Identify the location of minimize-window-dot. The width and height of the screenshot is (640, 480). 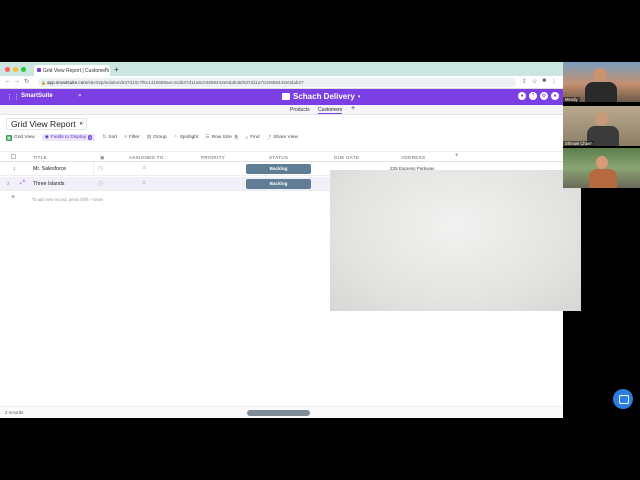
(15, 69).